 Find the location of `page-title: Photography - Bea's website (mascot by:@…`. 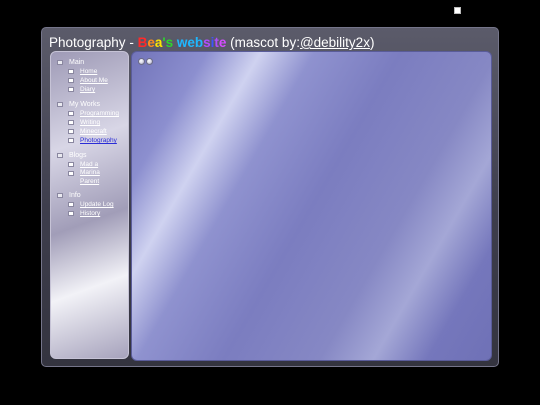

page-title: Photography - Bea's website (mascot by:@… is located at coordinates (211, 43).